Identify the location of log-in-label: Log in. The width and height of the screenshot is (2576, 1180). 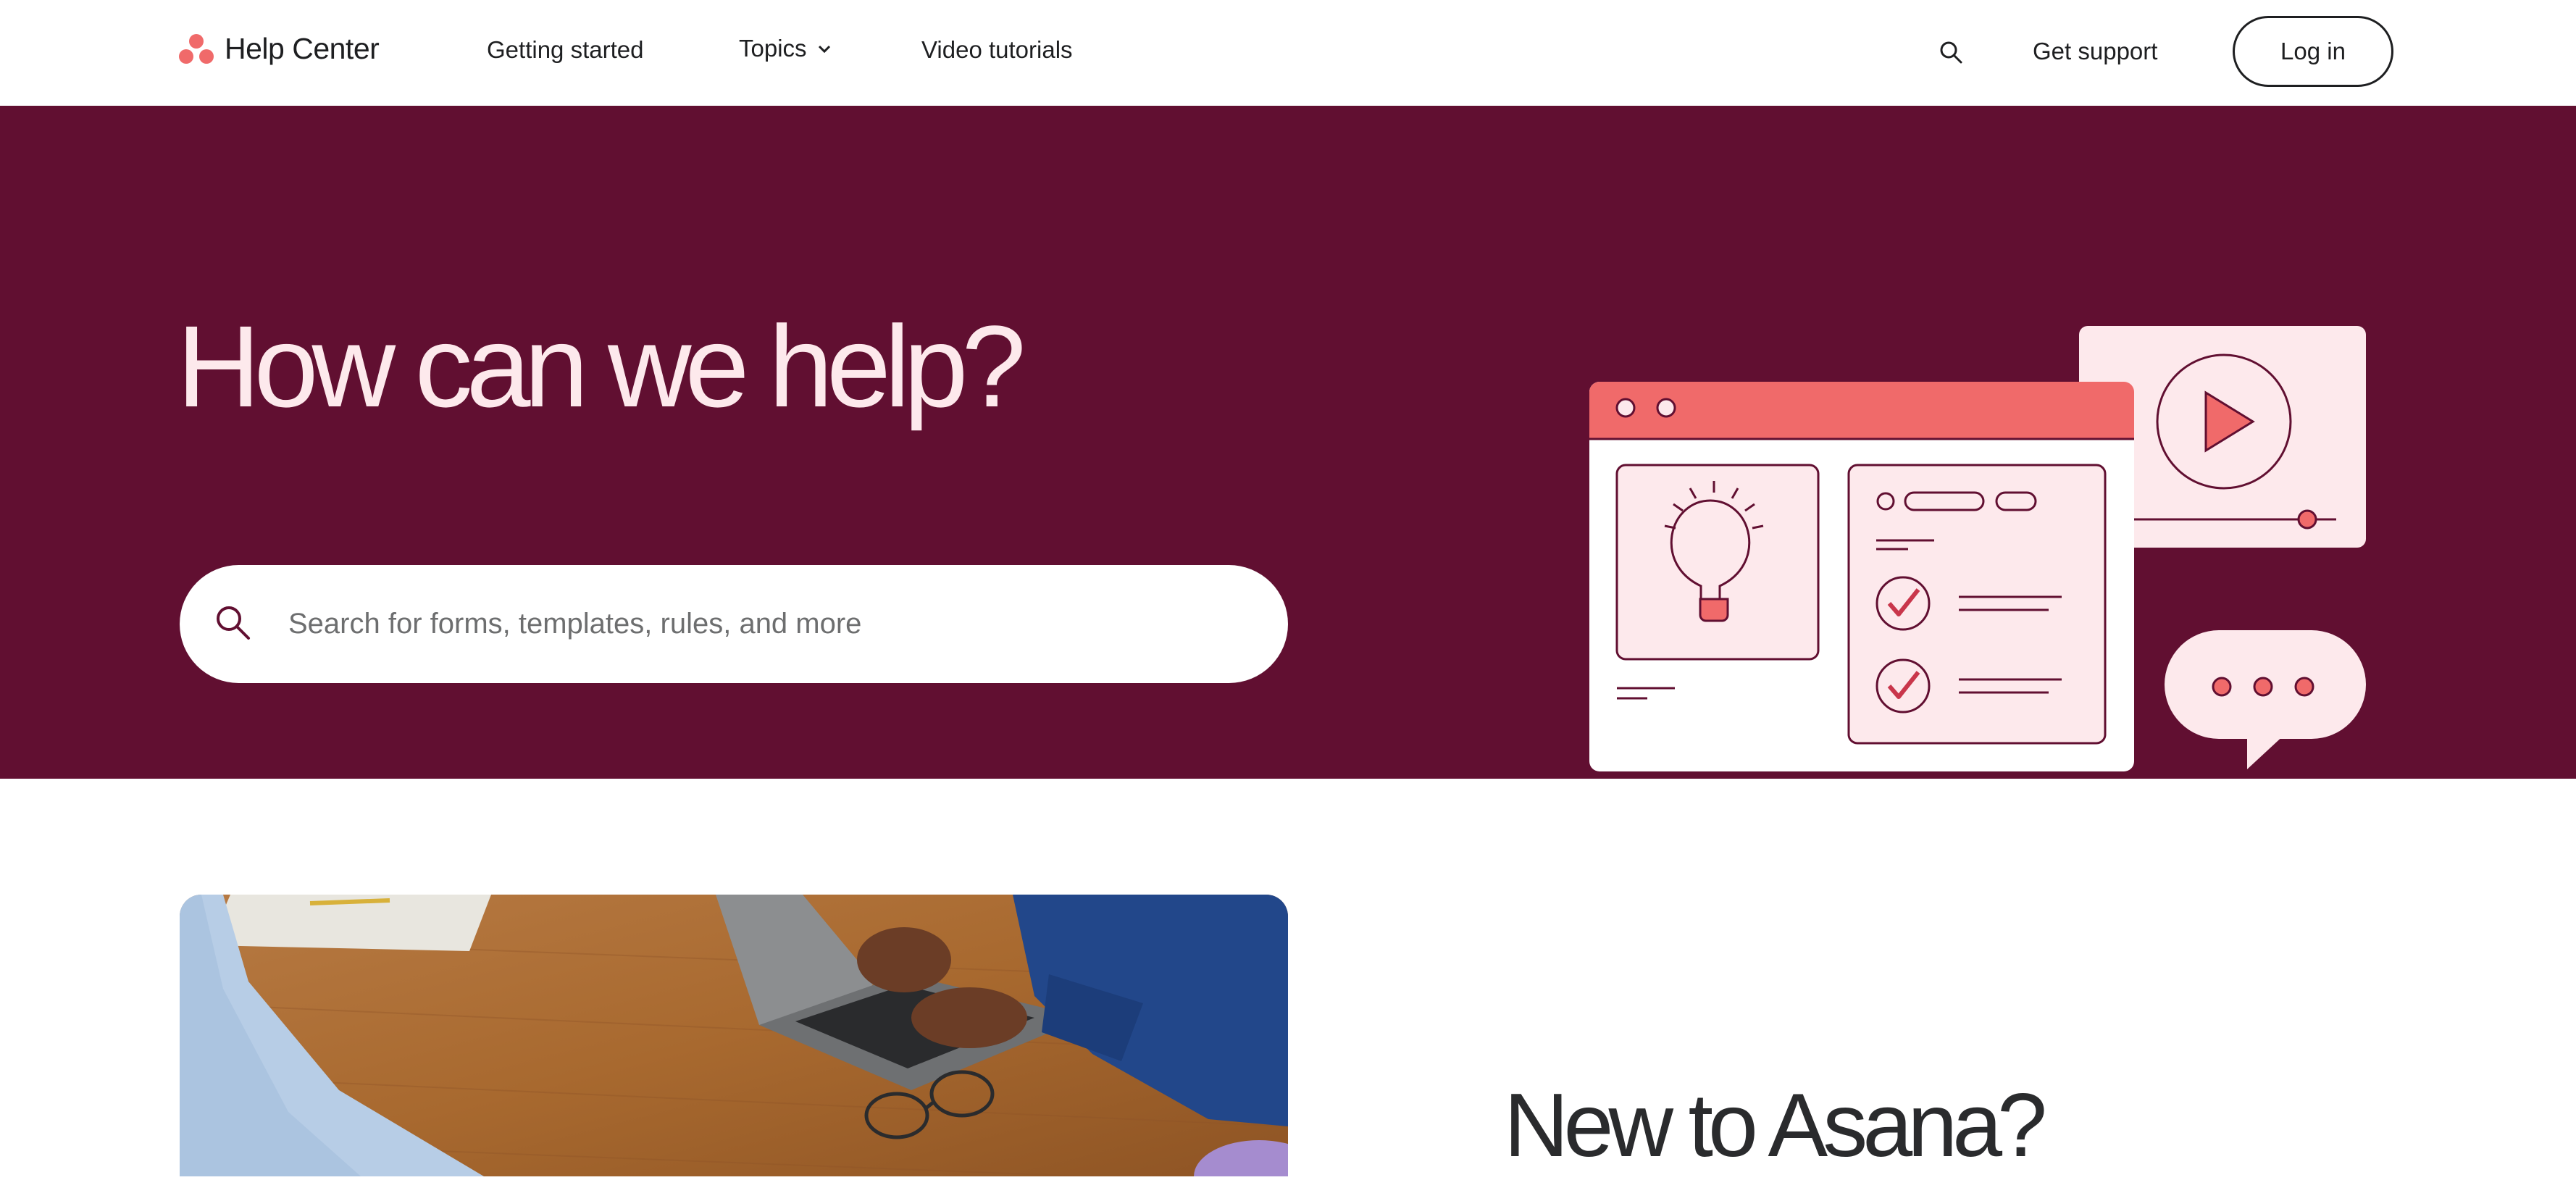
(2313, 51).